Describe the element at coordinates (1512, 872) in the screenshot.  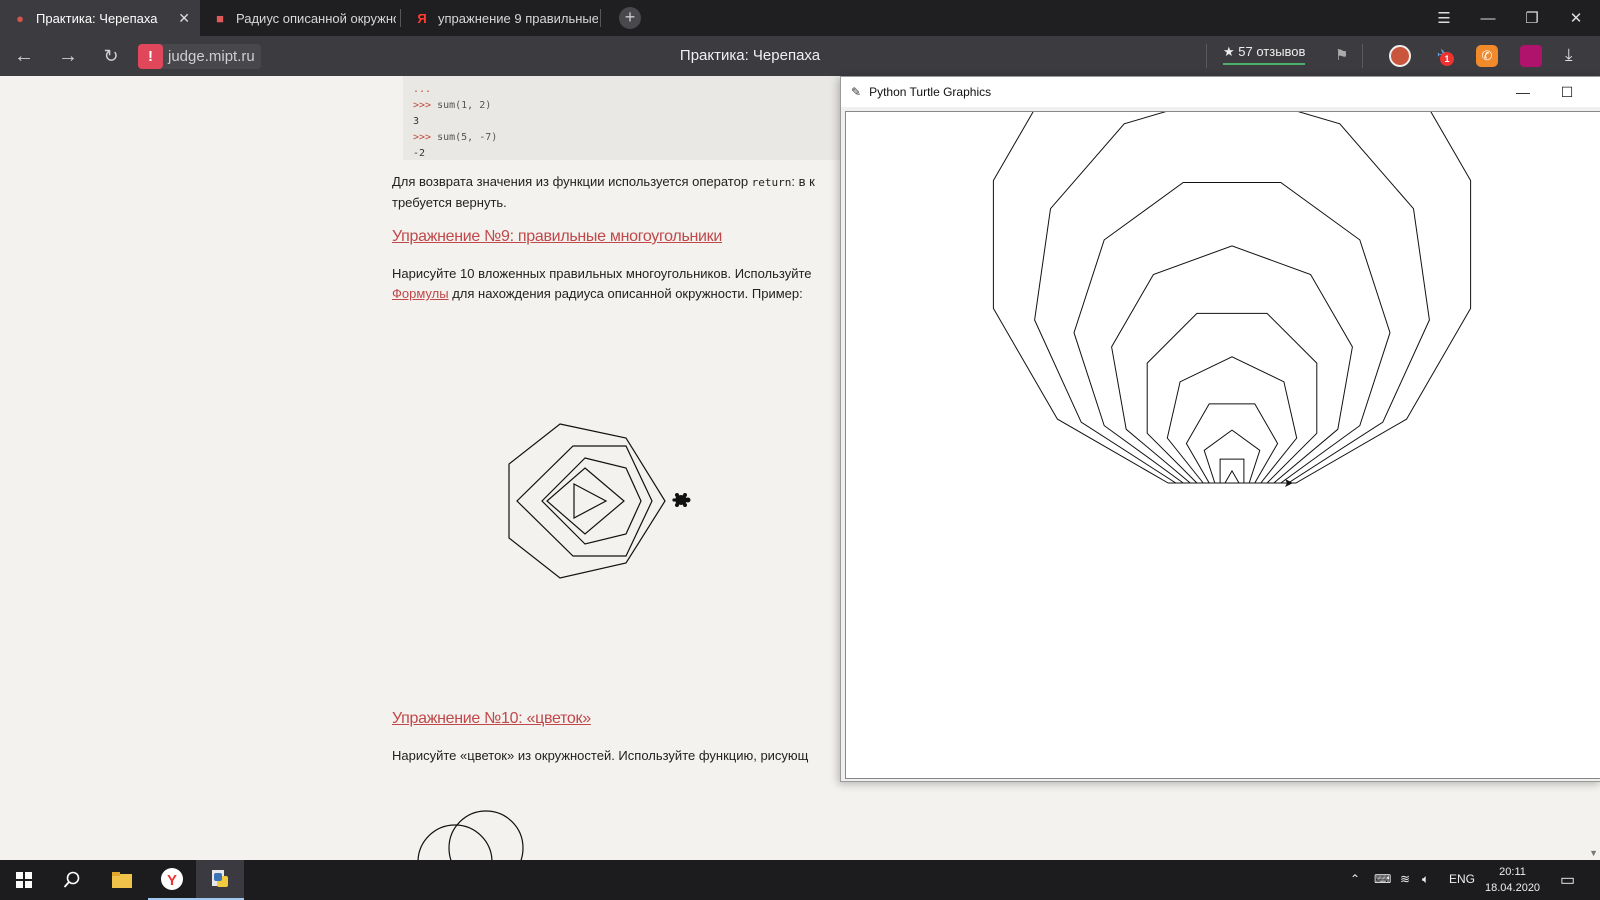
I see `clock-time: 20:11` at that location.